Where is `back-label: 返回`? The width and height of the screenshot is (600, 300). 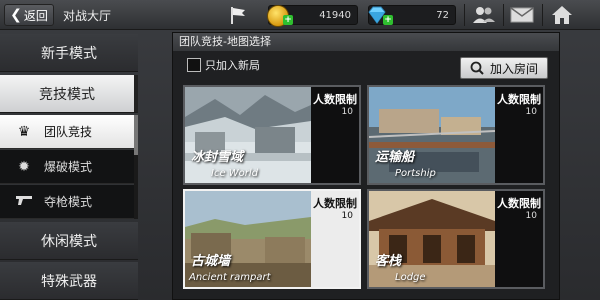
back-label: 返回 is located at coordinates (35, 15).